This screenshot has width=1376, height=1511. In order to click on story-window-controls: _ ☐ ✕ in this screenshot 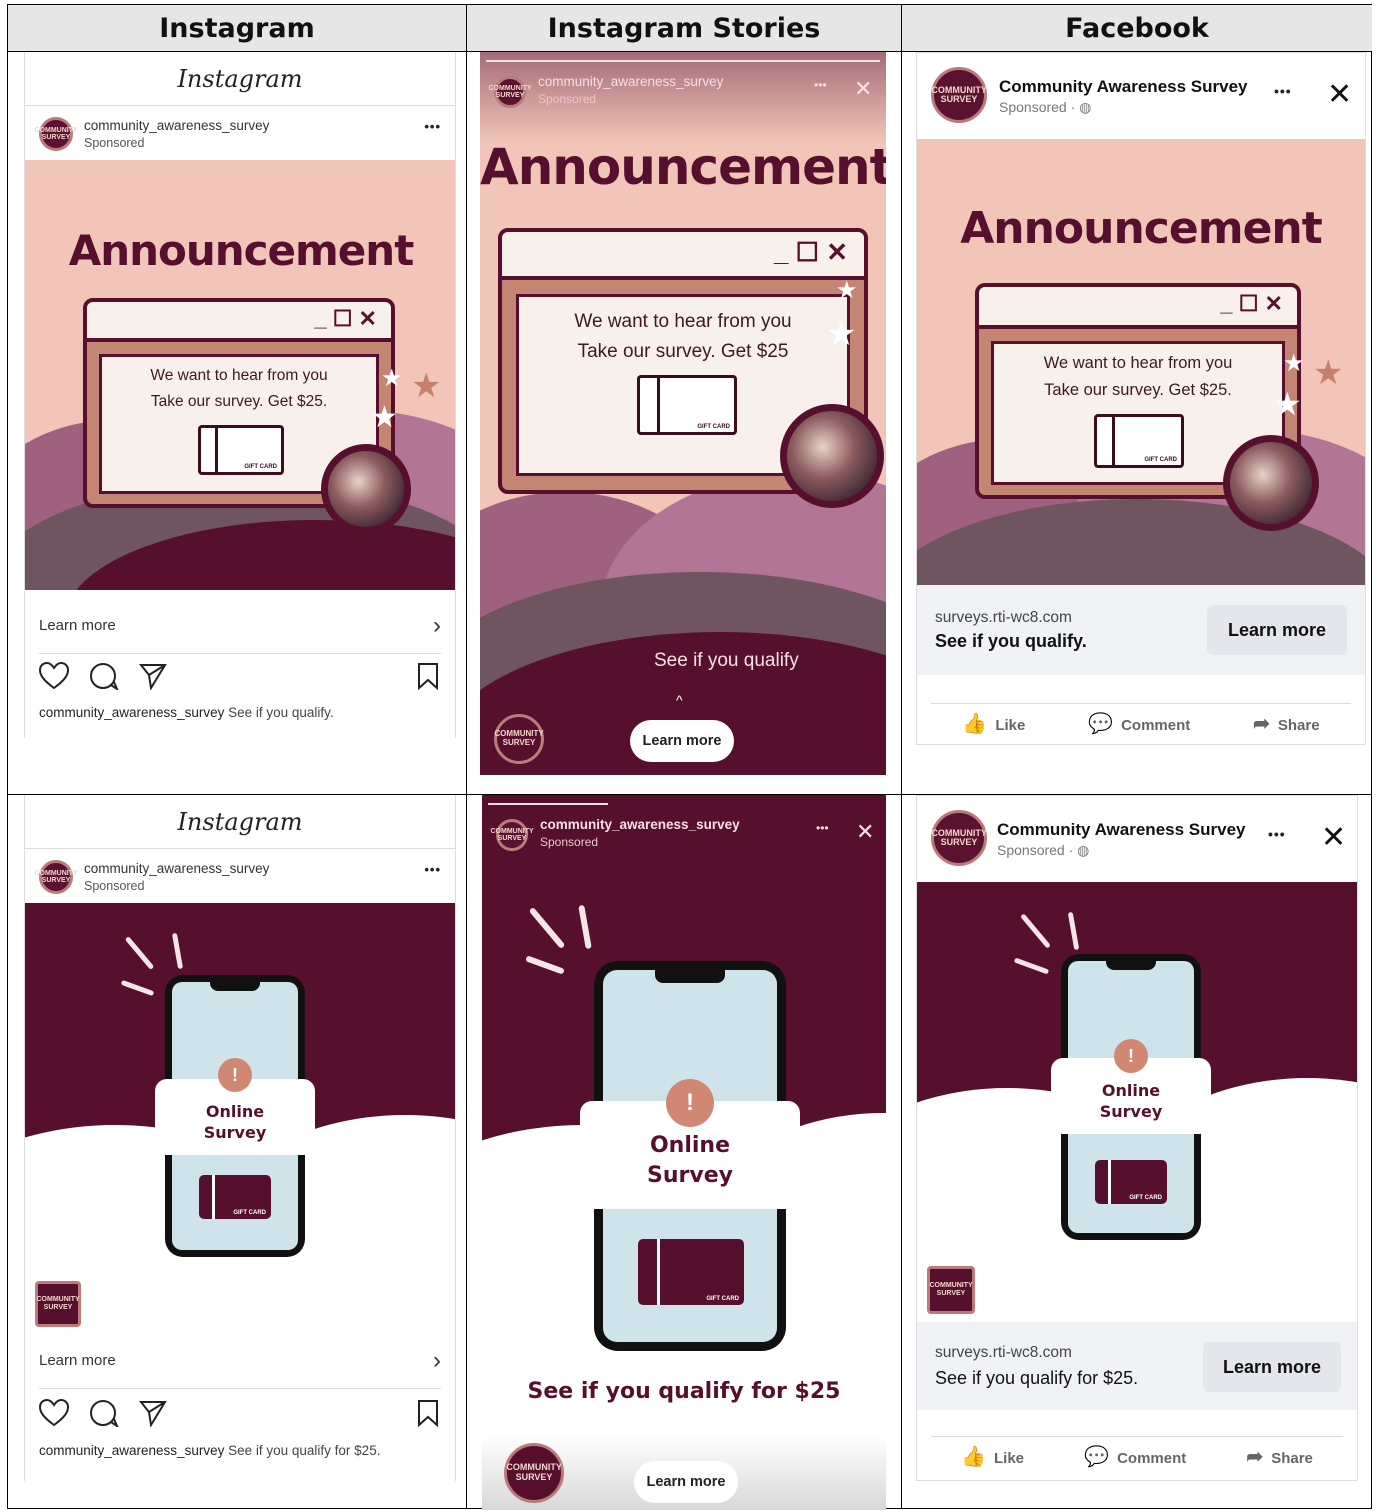, I will do `click(683, 256)`.